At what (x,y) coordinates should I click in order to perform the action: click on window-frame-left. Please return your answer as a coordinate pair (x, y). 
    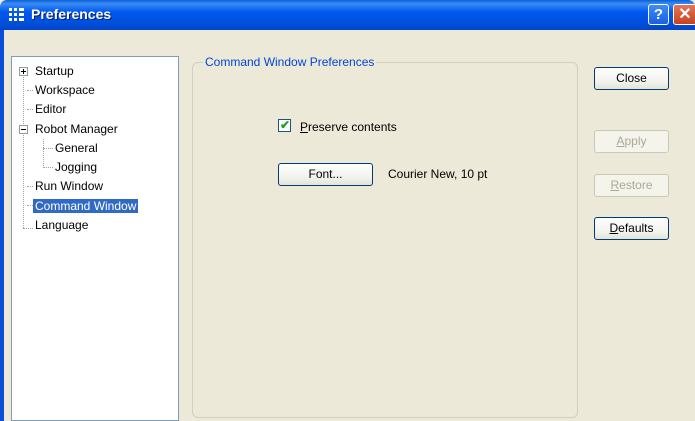
    Looking at the image, I should click on (2, 225).